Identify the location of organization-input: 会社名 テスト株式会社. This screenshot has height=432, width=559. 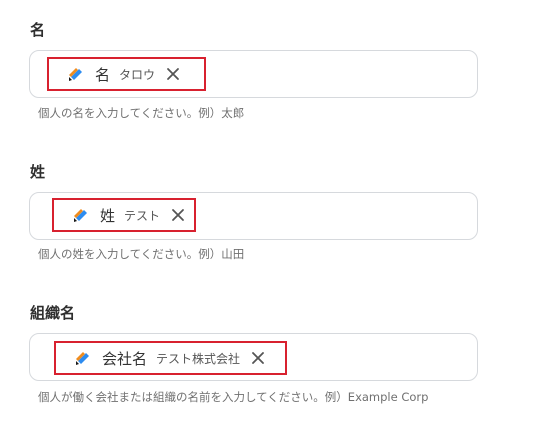
(253, 357).